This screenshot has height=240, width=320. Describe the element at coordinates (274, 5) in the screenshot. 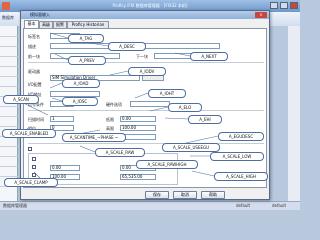

I see `minimize-icon` at that location.